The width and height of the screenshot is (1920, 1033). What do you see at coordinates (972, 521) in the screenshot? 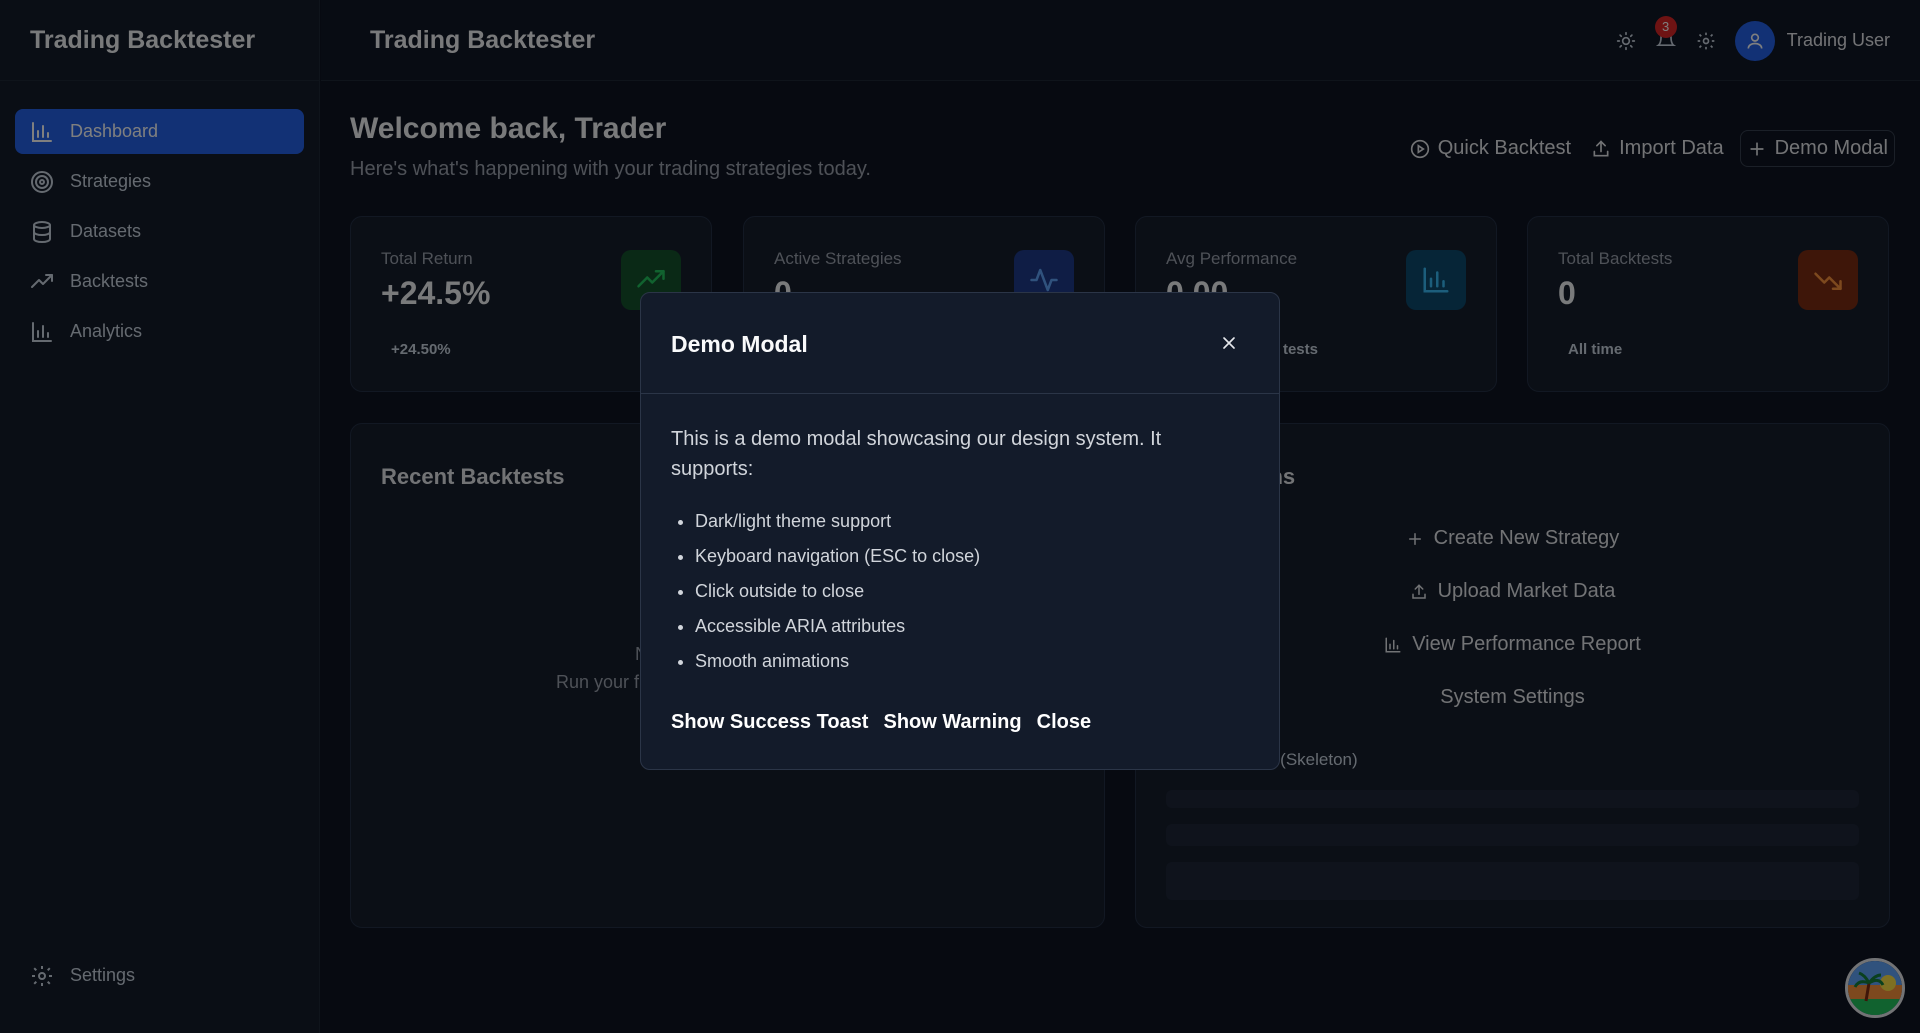
I see `list-item: Dark/light theme support` at bounding box center [972, 521].